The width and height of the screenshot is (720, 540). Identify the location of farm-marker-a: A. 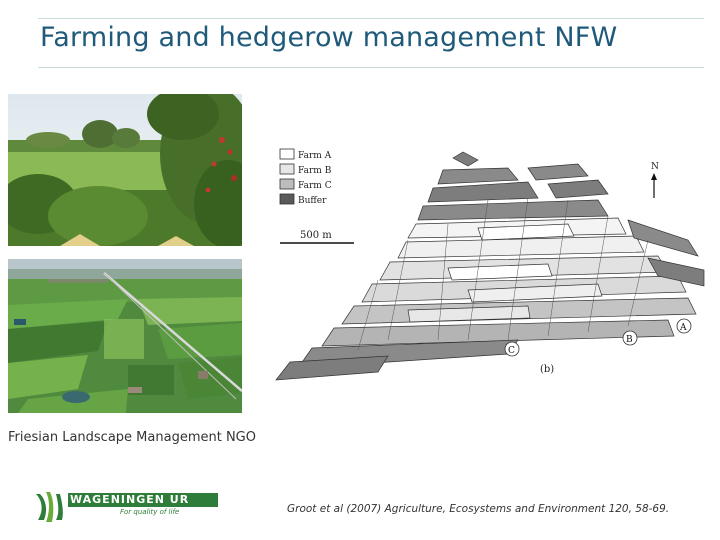
(684, 326).